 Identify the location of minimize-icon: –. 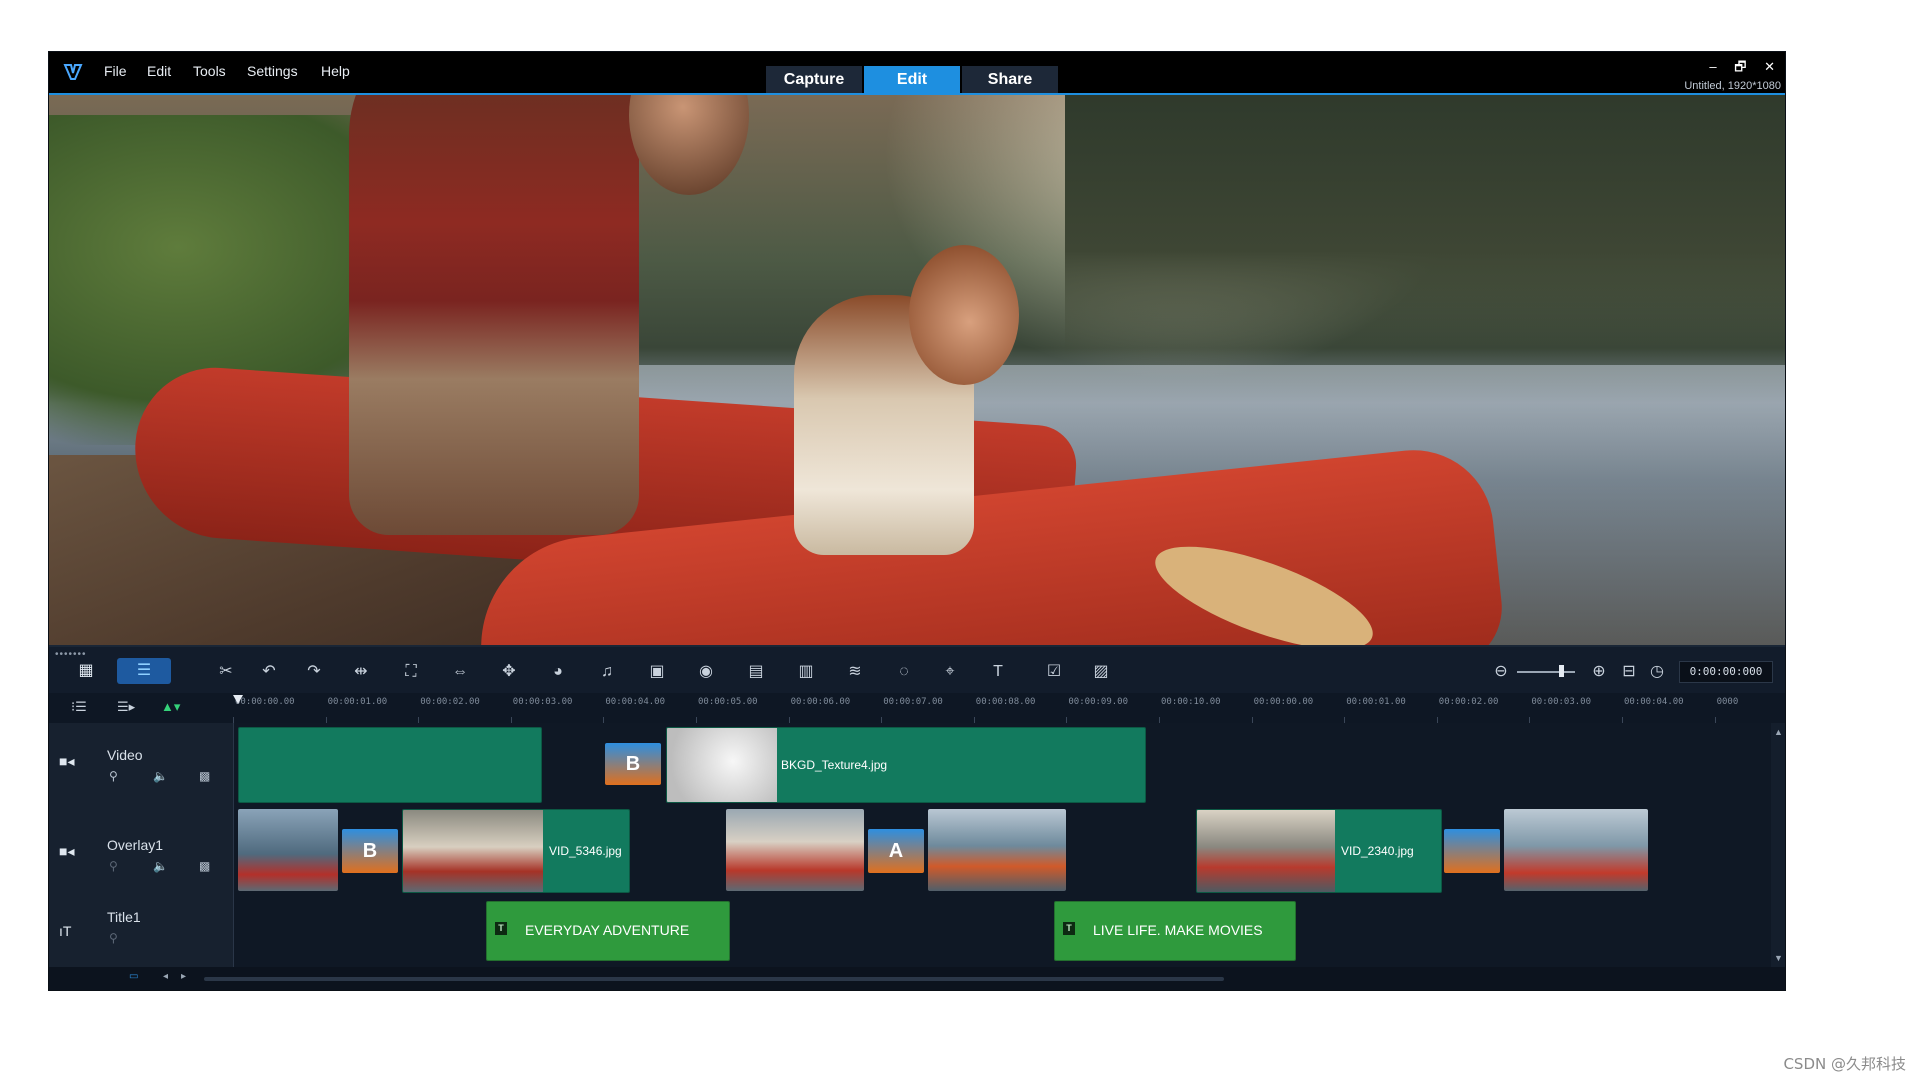
(1712, 66).